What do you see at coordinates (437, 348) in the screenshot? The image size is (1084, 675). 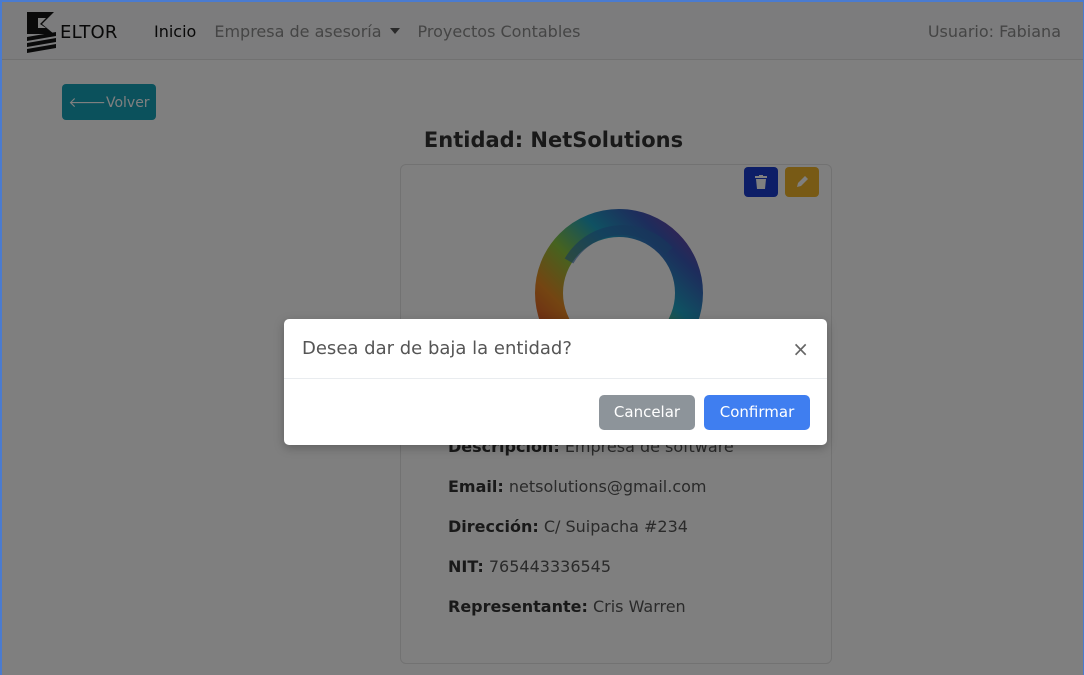 I see `modal-title: Desea dar de baja la entidad?` at bounding box center [437, 348].